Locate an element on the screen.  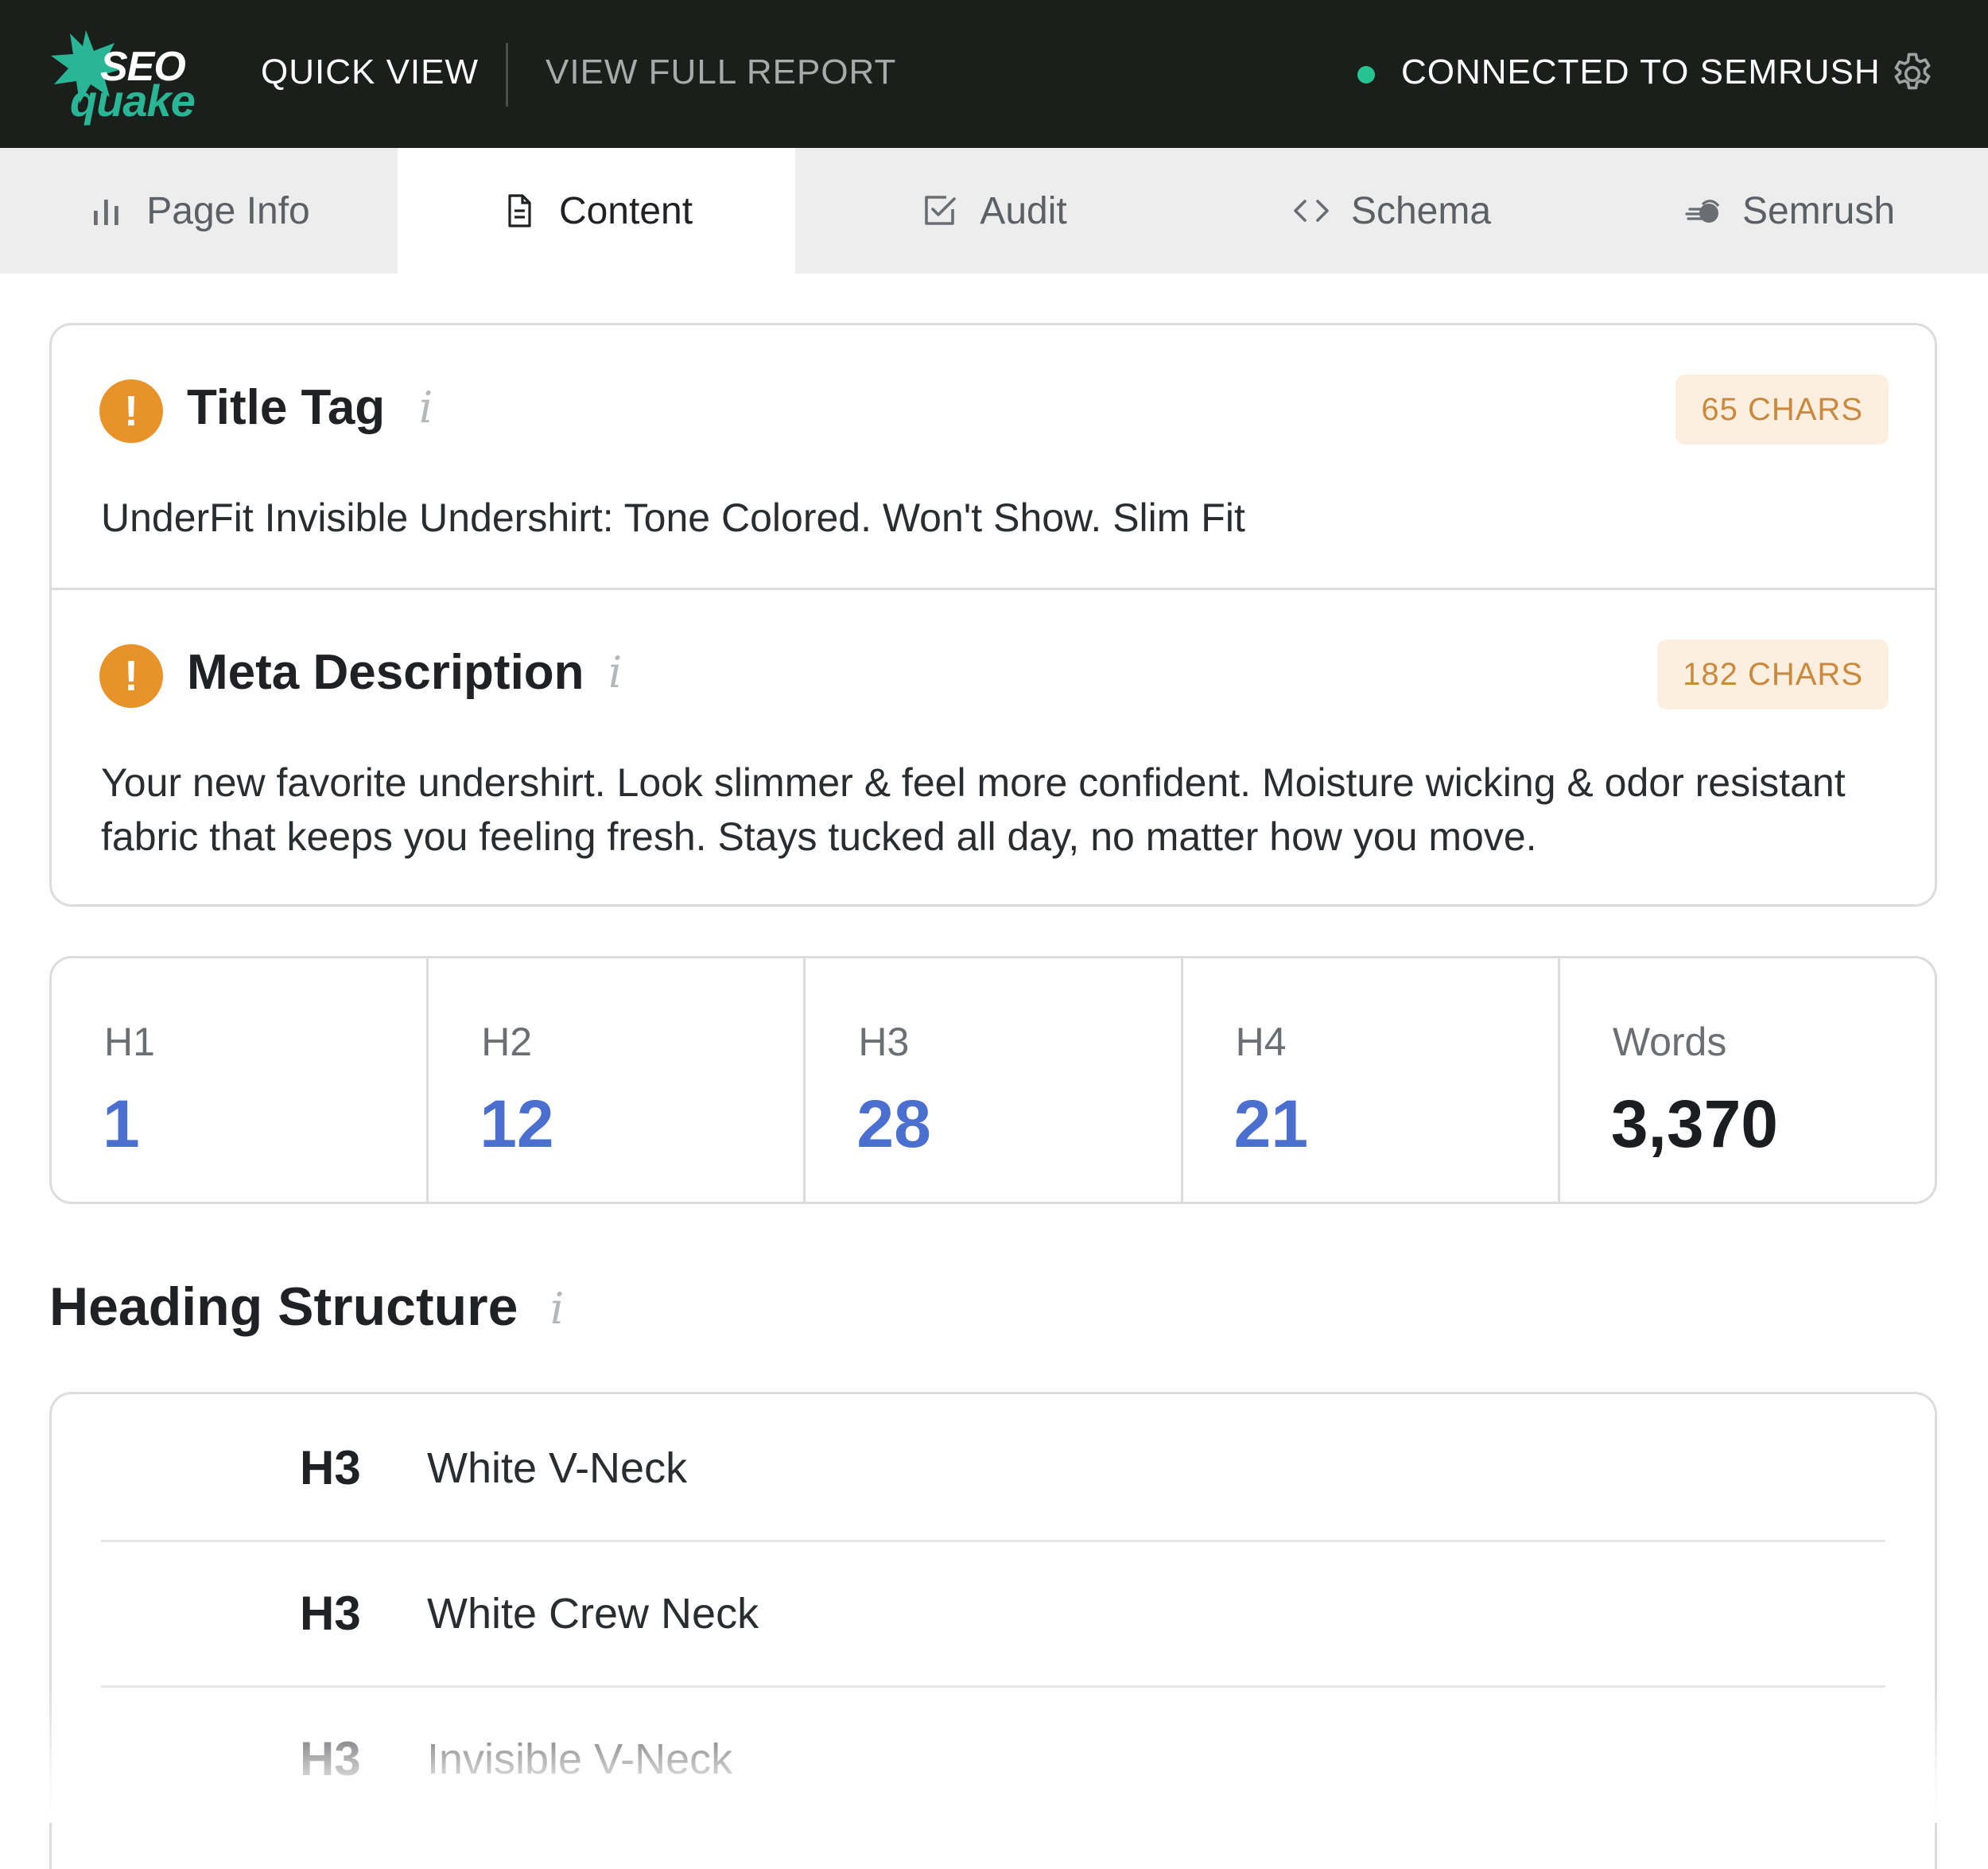
stat-value: 21 is located at coordinates (1271, 1123).